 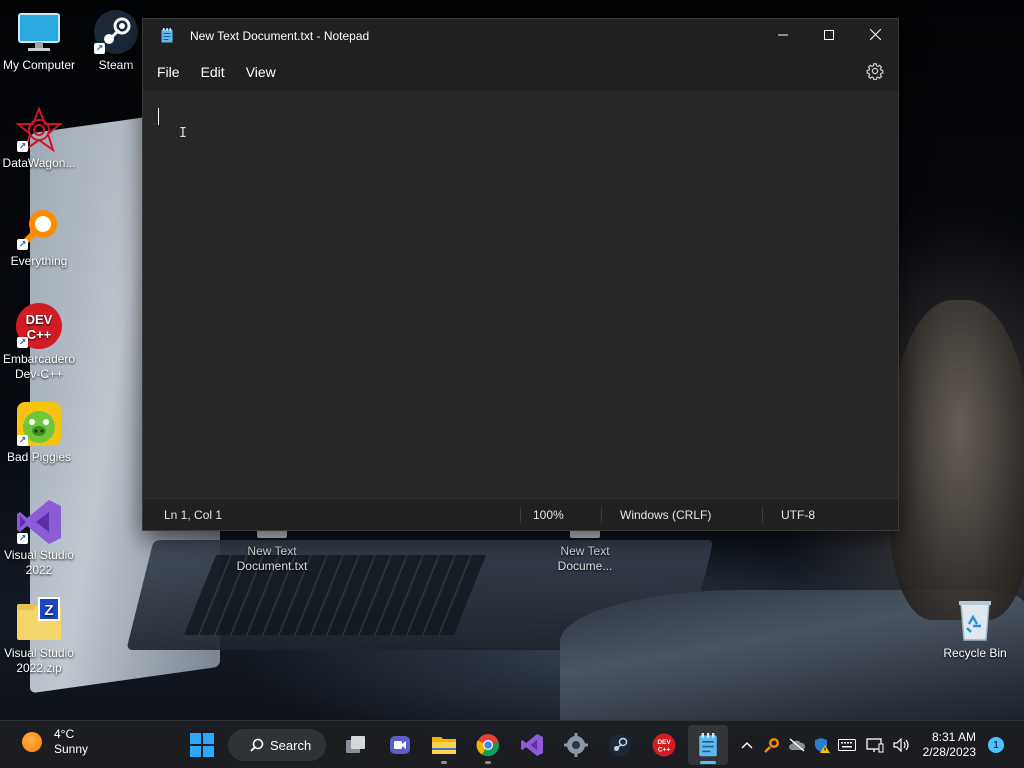 I want to click on taskbar-steam, so click(x=620, y=745).